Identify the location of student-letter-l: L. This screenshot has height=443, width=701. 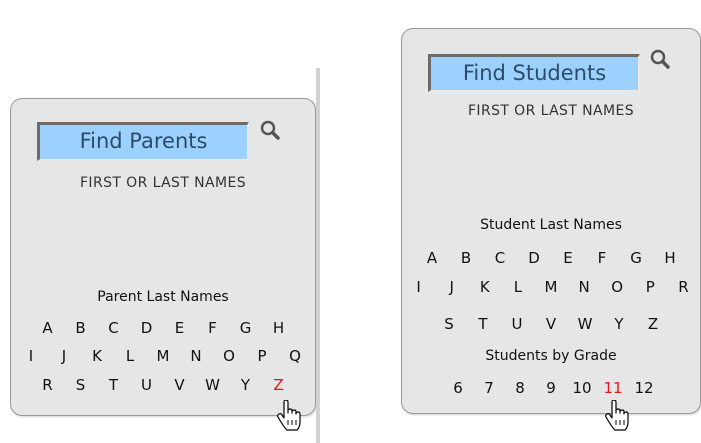
(517, 287).